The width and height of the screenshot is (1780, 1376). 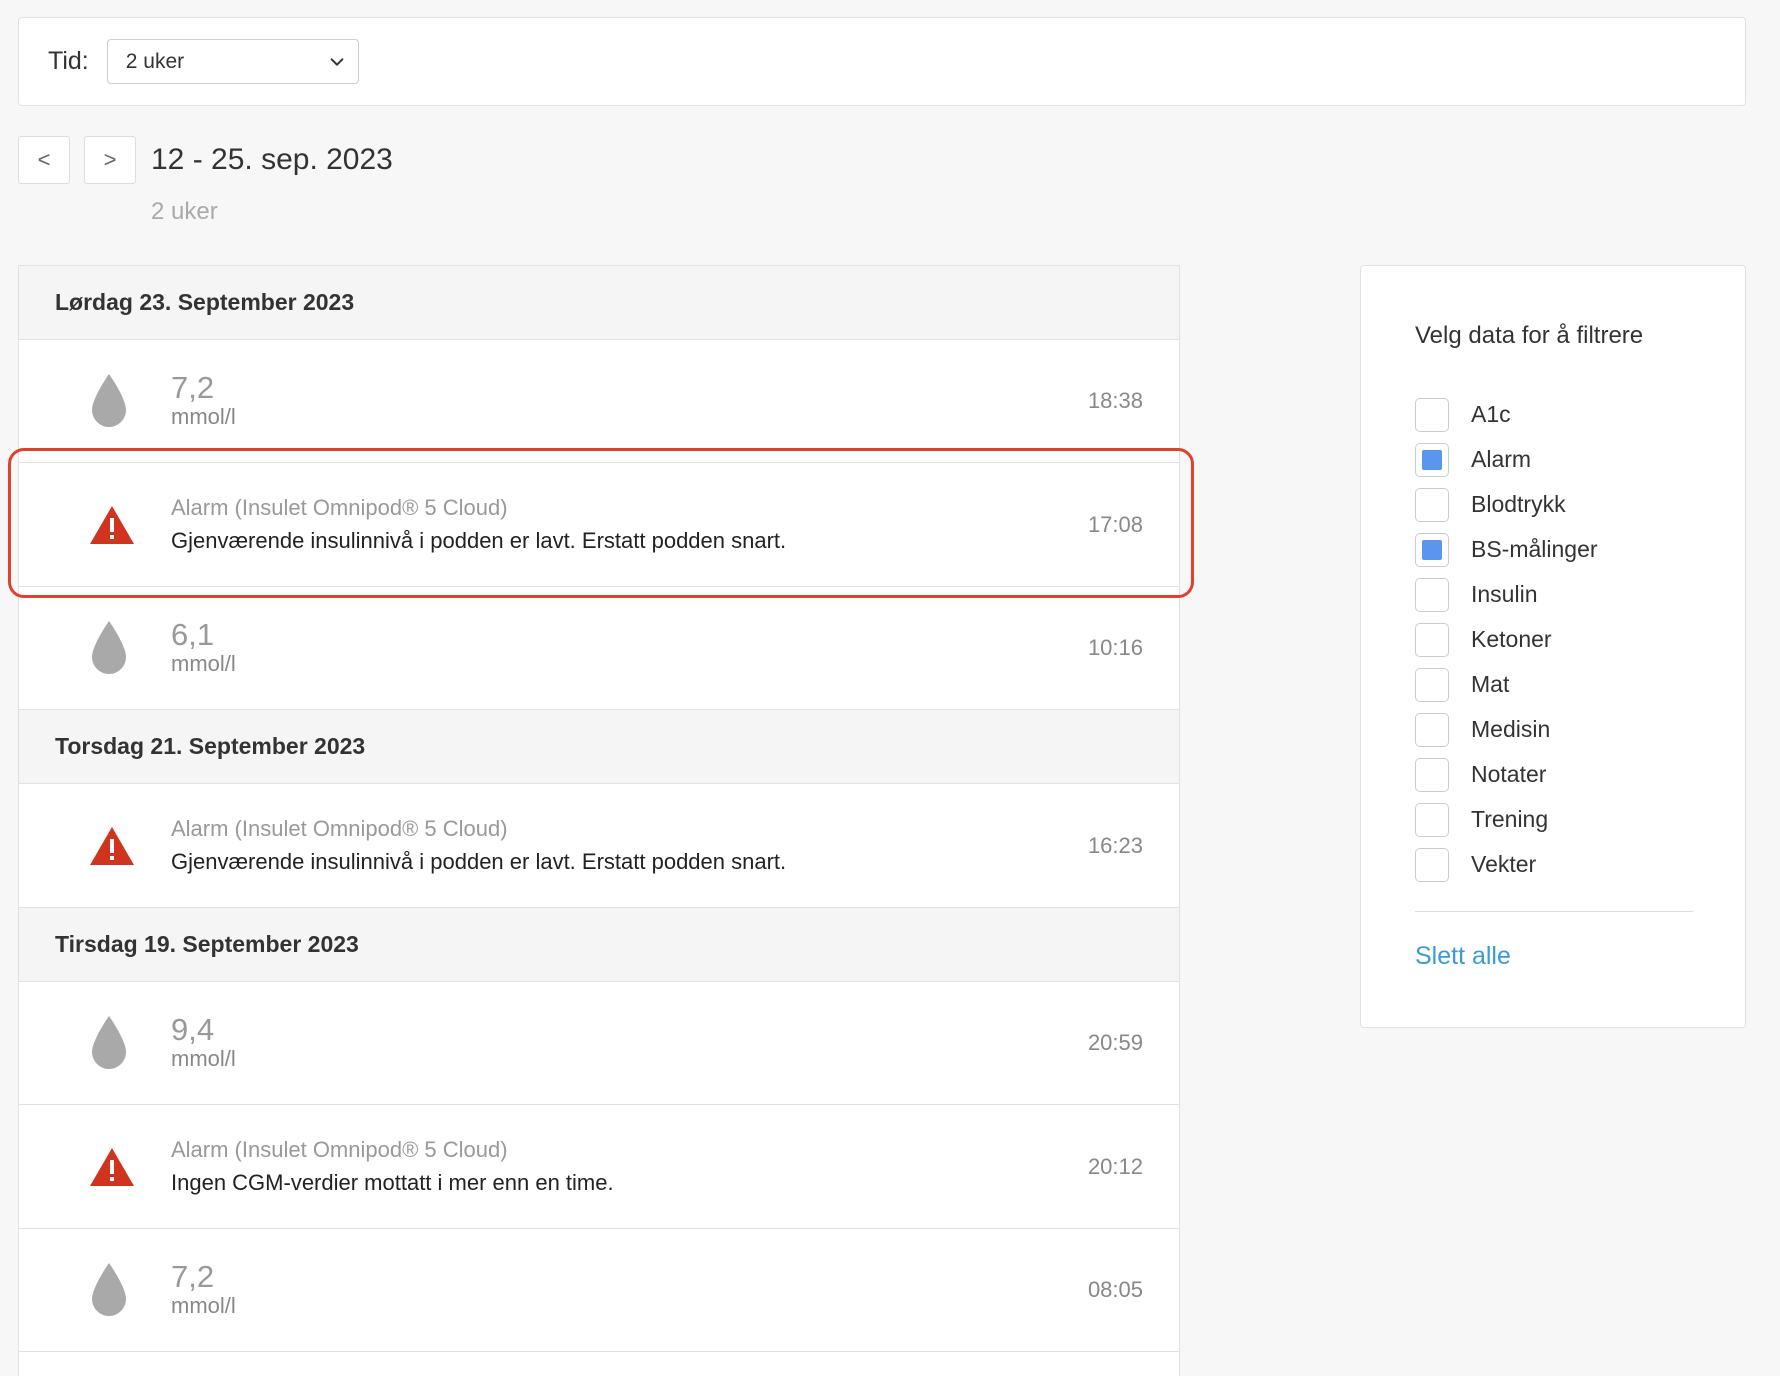 What do you see at coordinates (1534, 549) in the screenshot?
I see `filter-label: BS-målinger` at bounding box center [1534, 549].